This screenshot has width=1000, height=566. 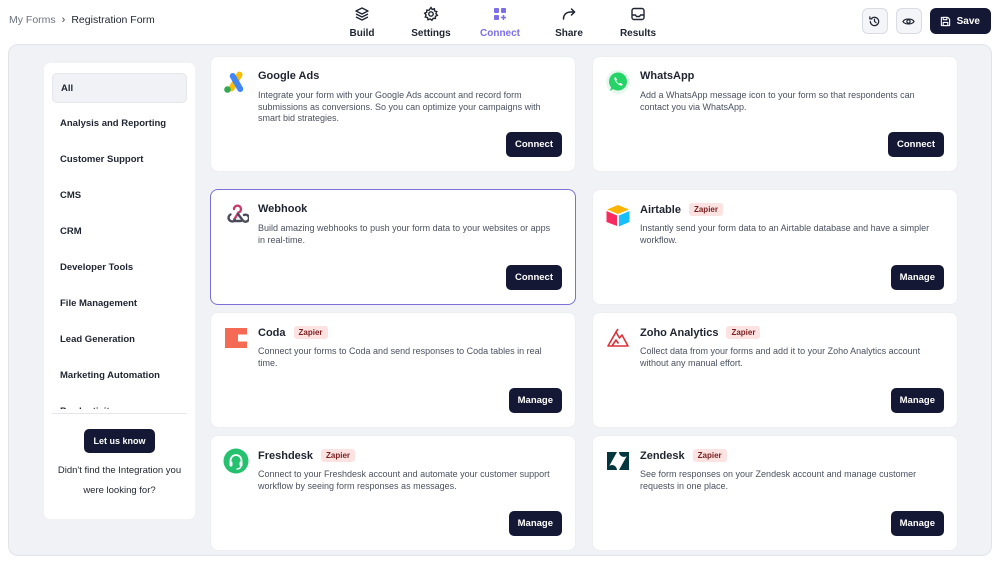 What do you see at coordinates (236, 461) in the screenshot?
I see `freshdesk-icon` at bounding box center [236, 461].